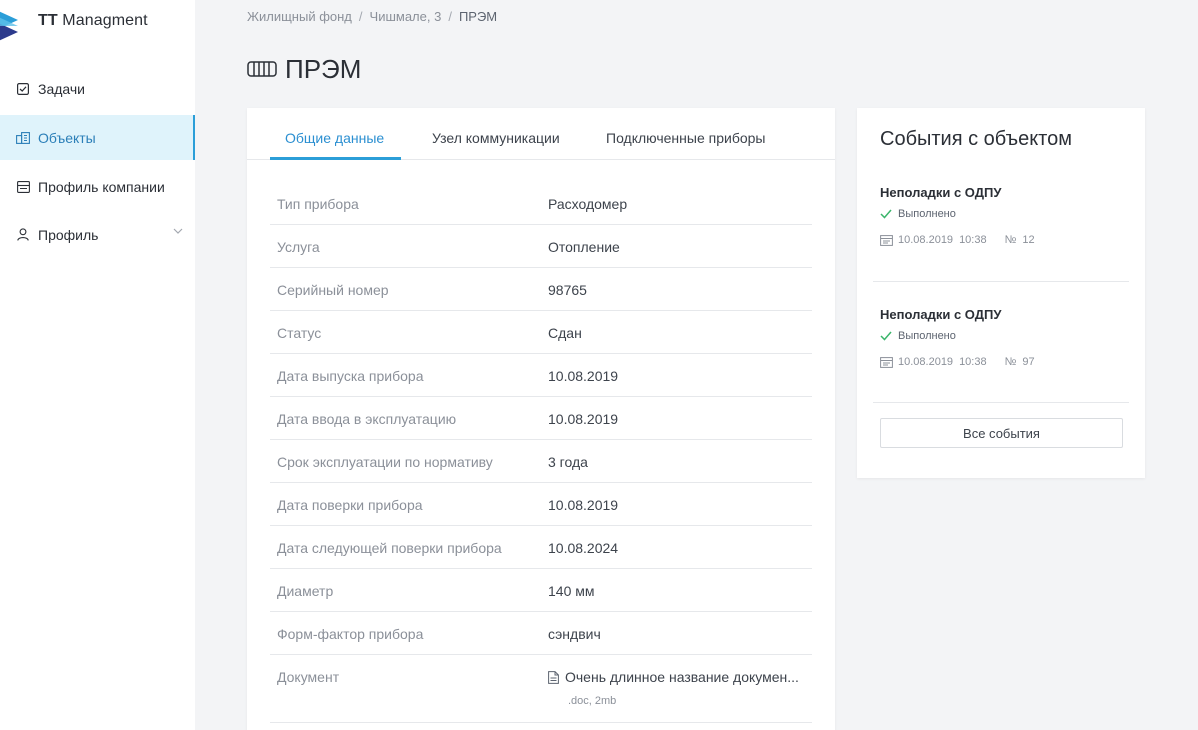  Describe the element at coordinates (592, 701) in the screenshot. I see `document-meta: .doc, 2mb` at that location.